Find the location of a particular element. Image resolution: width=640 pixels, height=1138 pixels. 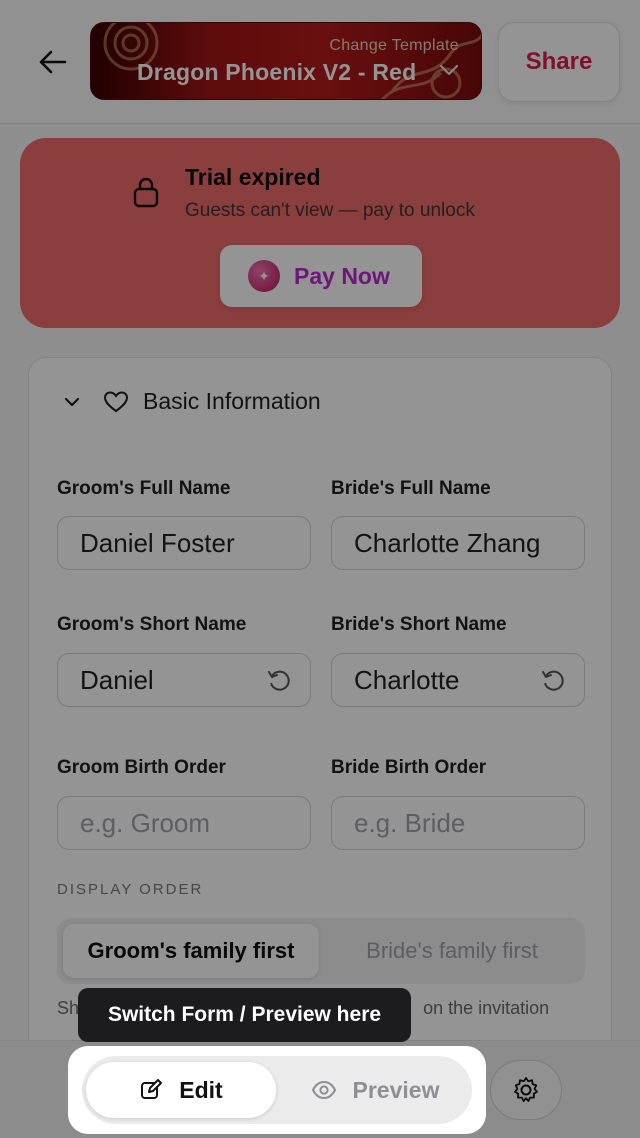

edit-tab: Edit is located at coordinates (181, 1090).